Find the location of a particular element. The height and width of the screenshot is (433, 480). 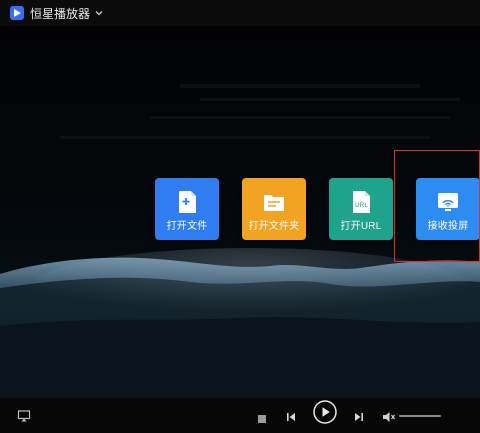

cast-screen-icon is located at coordinates (448, 204).